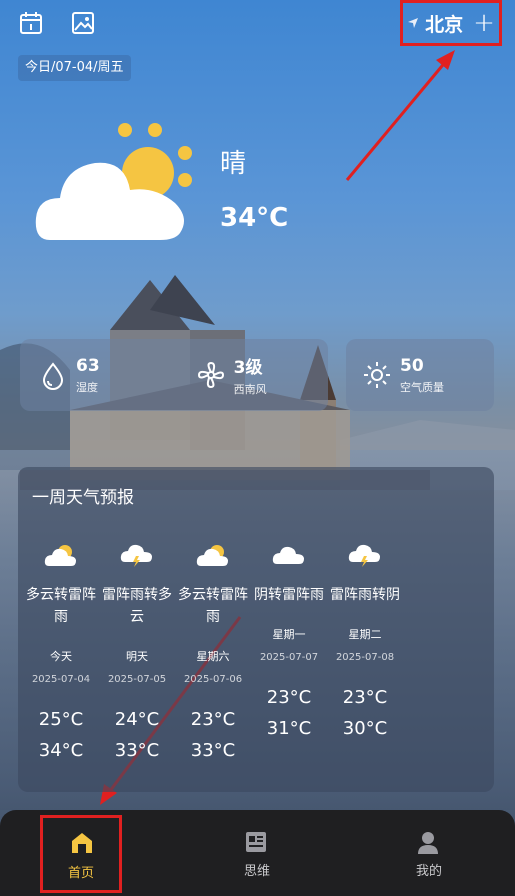 The image size is (515, 896). What do you see at coordinates (137, 679) in the screenshot?
I see `forecast-date: 2025-07-05` at bounding box center [137, 679].